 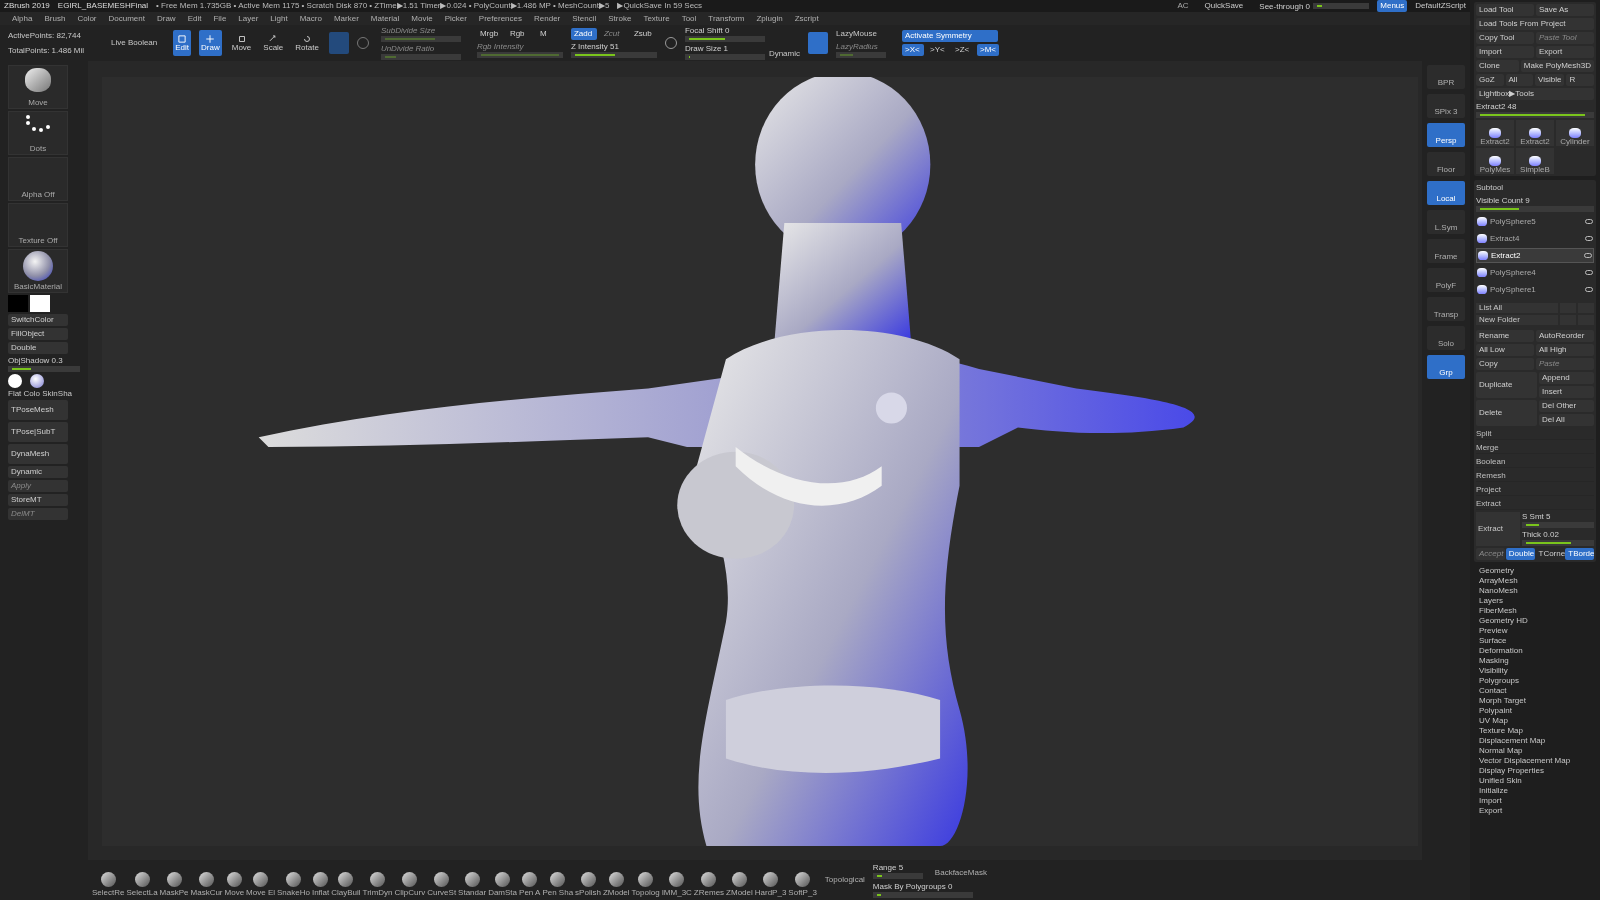 What do you see at coordinates (1506, 385) in the screenshot?
I see `subtool-button: Duplicate` at bounding box center [1506, 385].